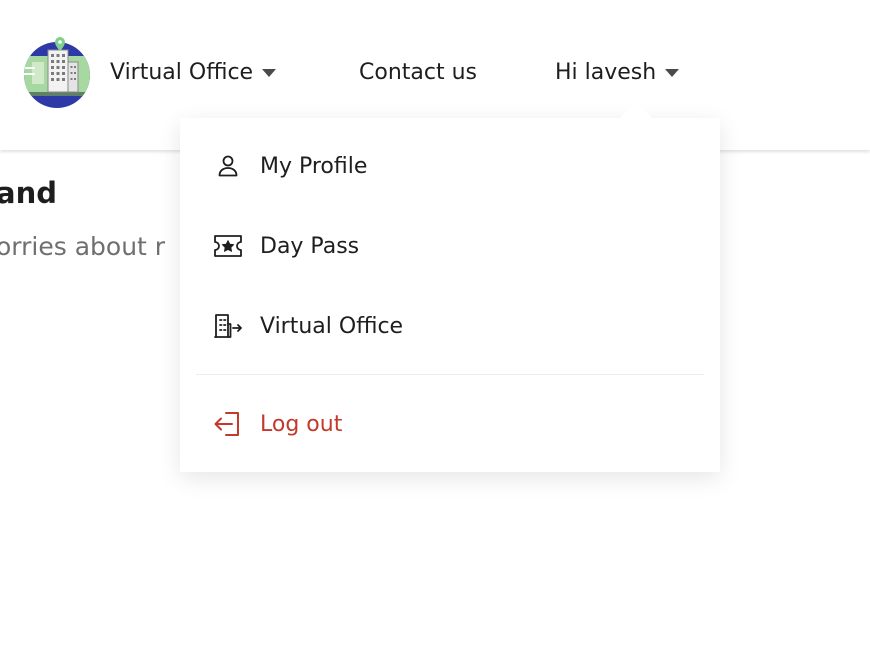 This screenshot has width=870, height=664. I want to click on hero-subtext: orries about r, so click(83, 246).